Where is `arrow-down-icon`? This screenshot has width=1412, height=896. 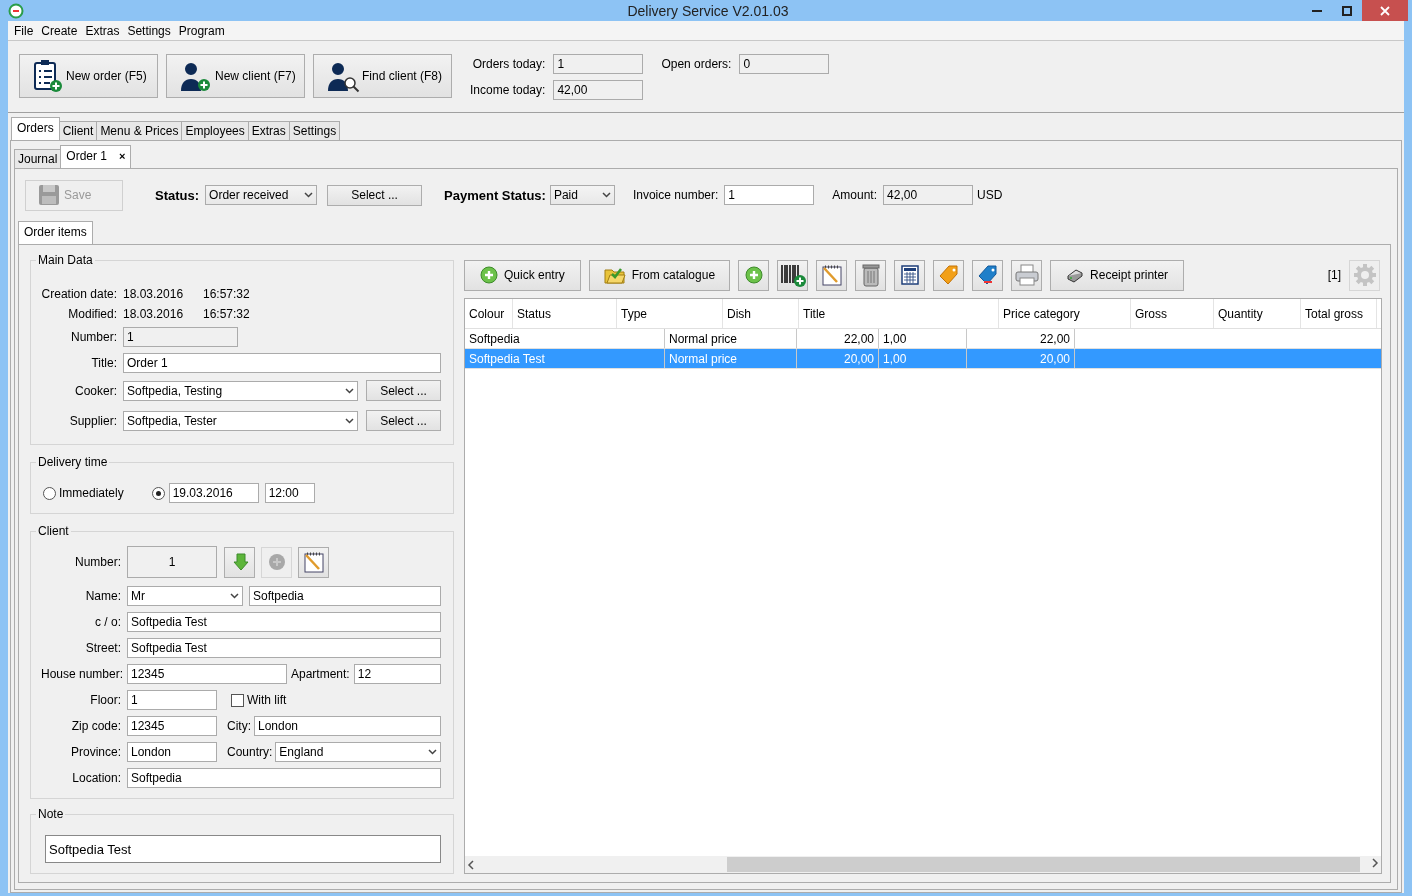 arrow-down-icon is located at coordinates (239, 562).